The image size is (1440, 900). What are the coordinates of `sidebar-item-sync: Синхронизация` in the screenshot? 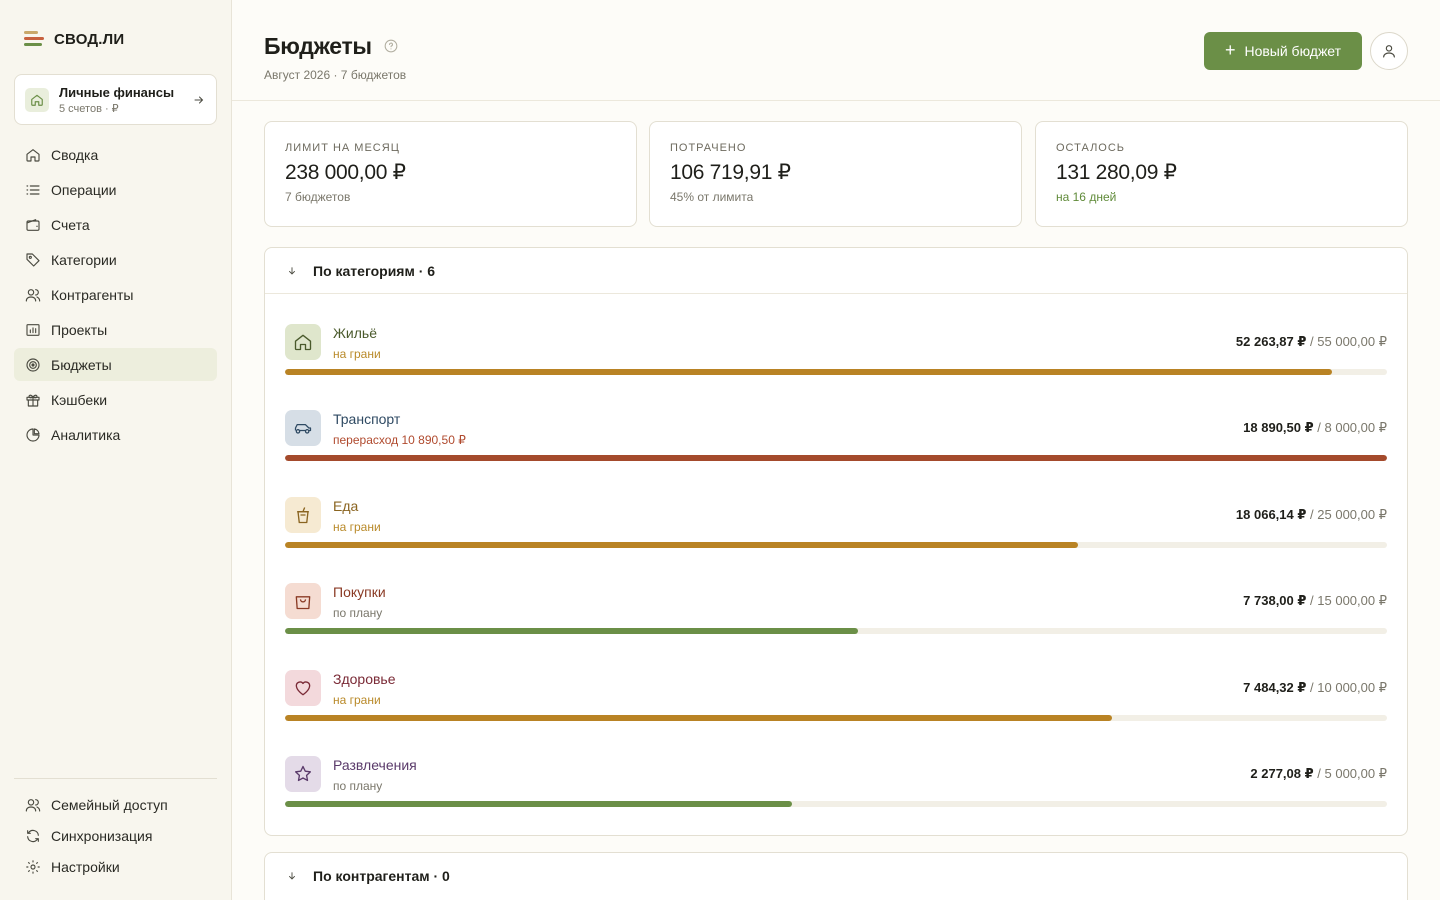 It's located at (115, 835).